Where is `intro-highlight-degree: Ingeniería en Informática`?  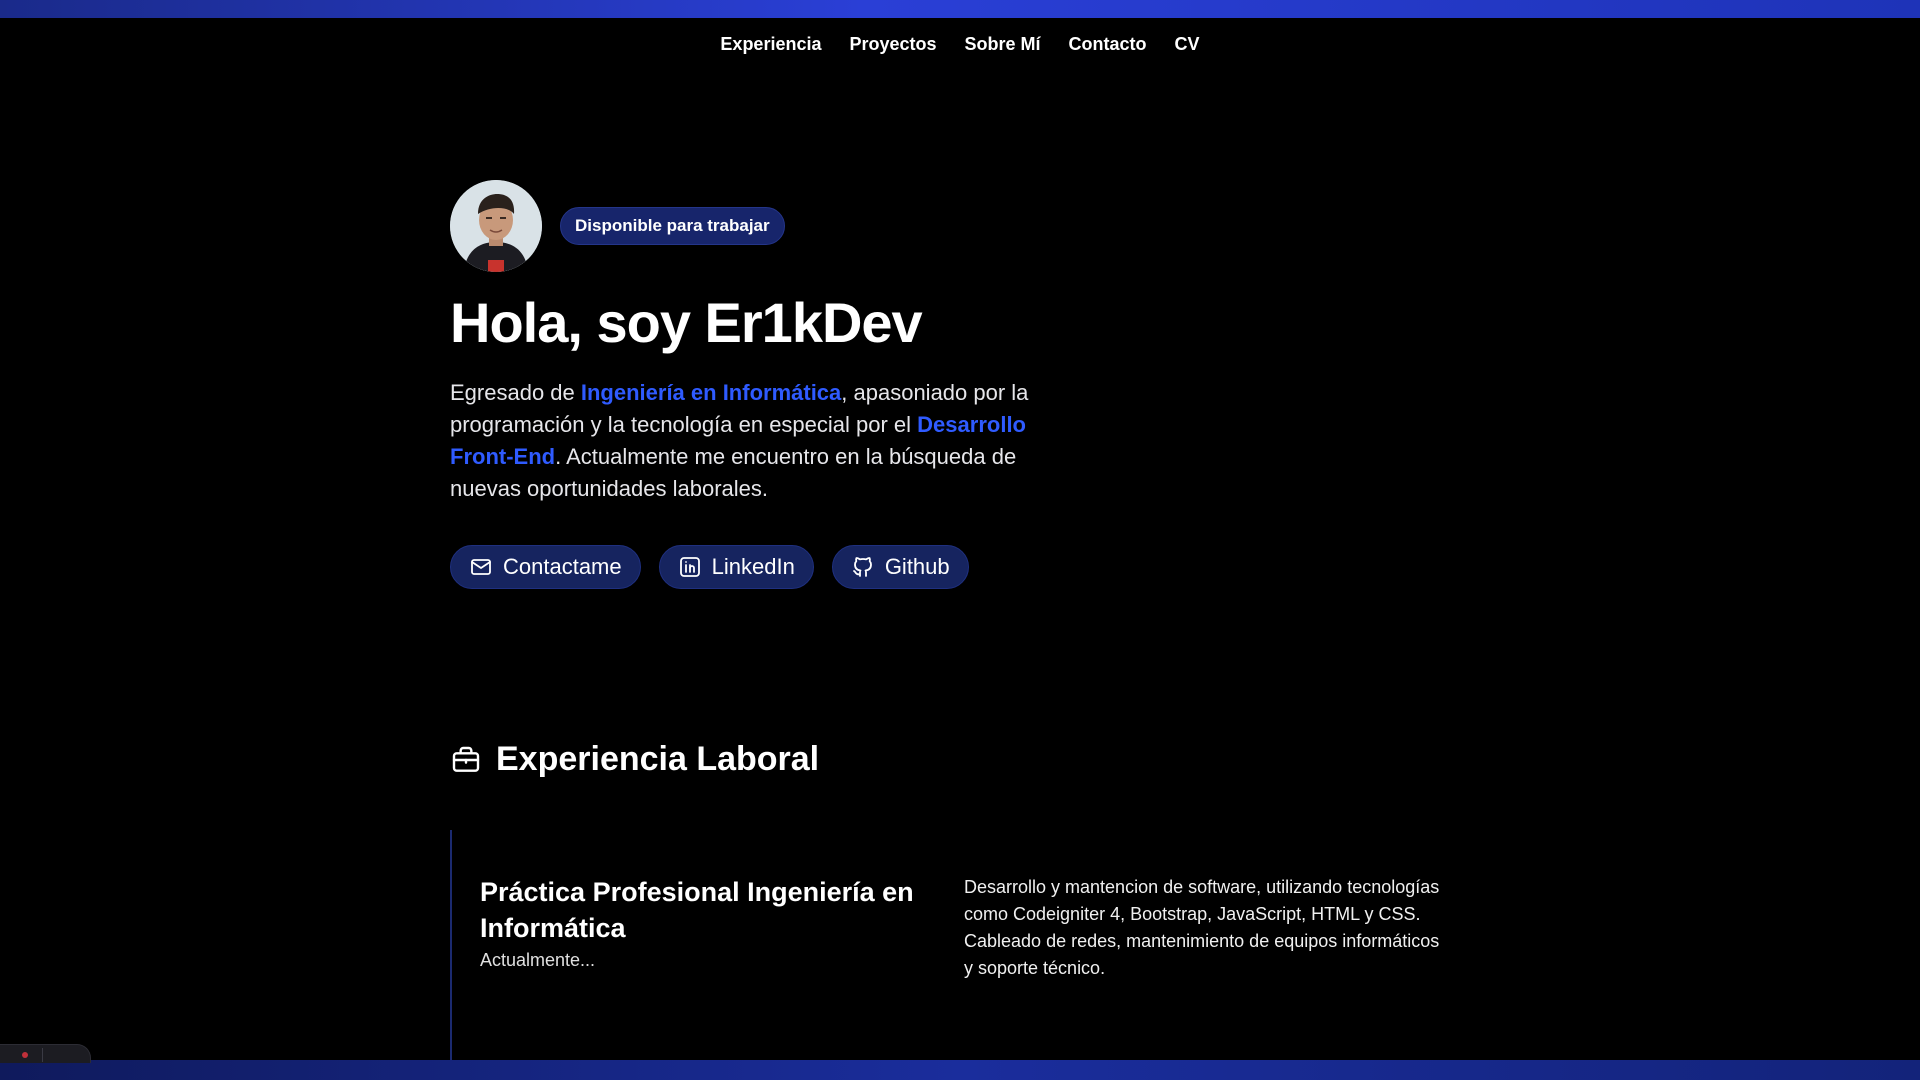 intro-highlight-degree: Ingeniería en Informática is located at coordinates (711, 392).